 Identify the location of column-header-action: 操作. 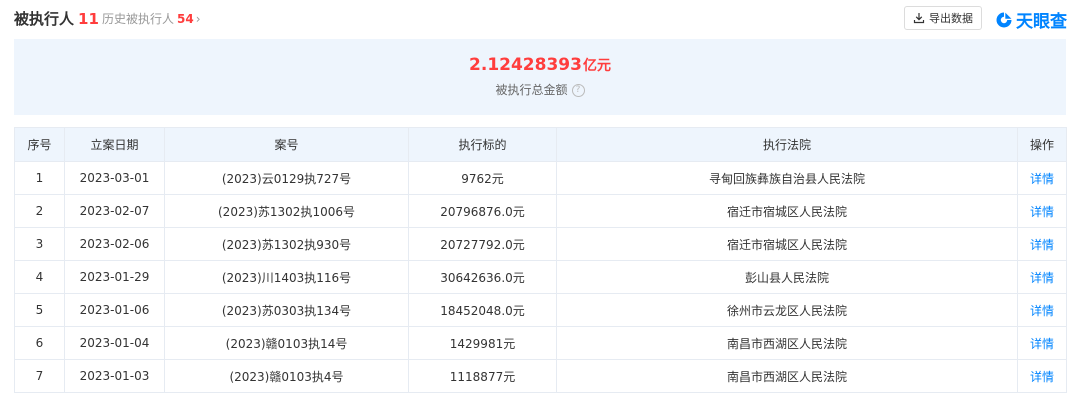
(1042, 144).